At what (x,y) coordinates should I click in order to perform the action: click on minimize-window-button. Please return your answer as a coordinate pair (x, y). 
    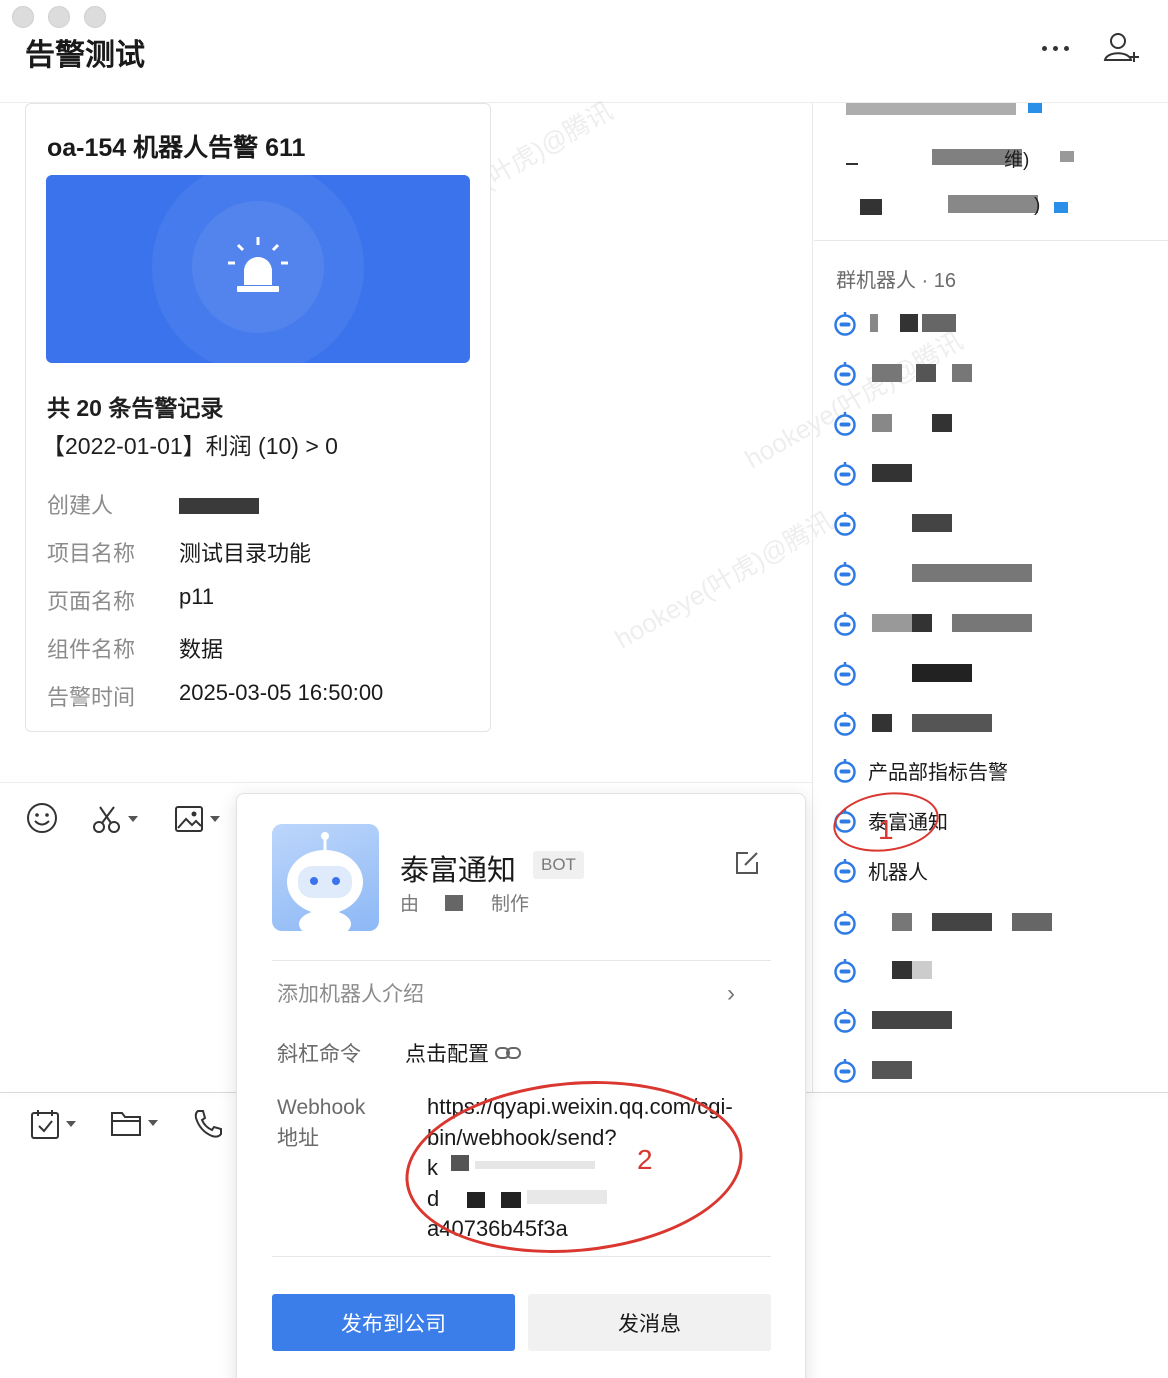
    Looking at the image, I should click on (59, 17).